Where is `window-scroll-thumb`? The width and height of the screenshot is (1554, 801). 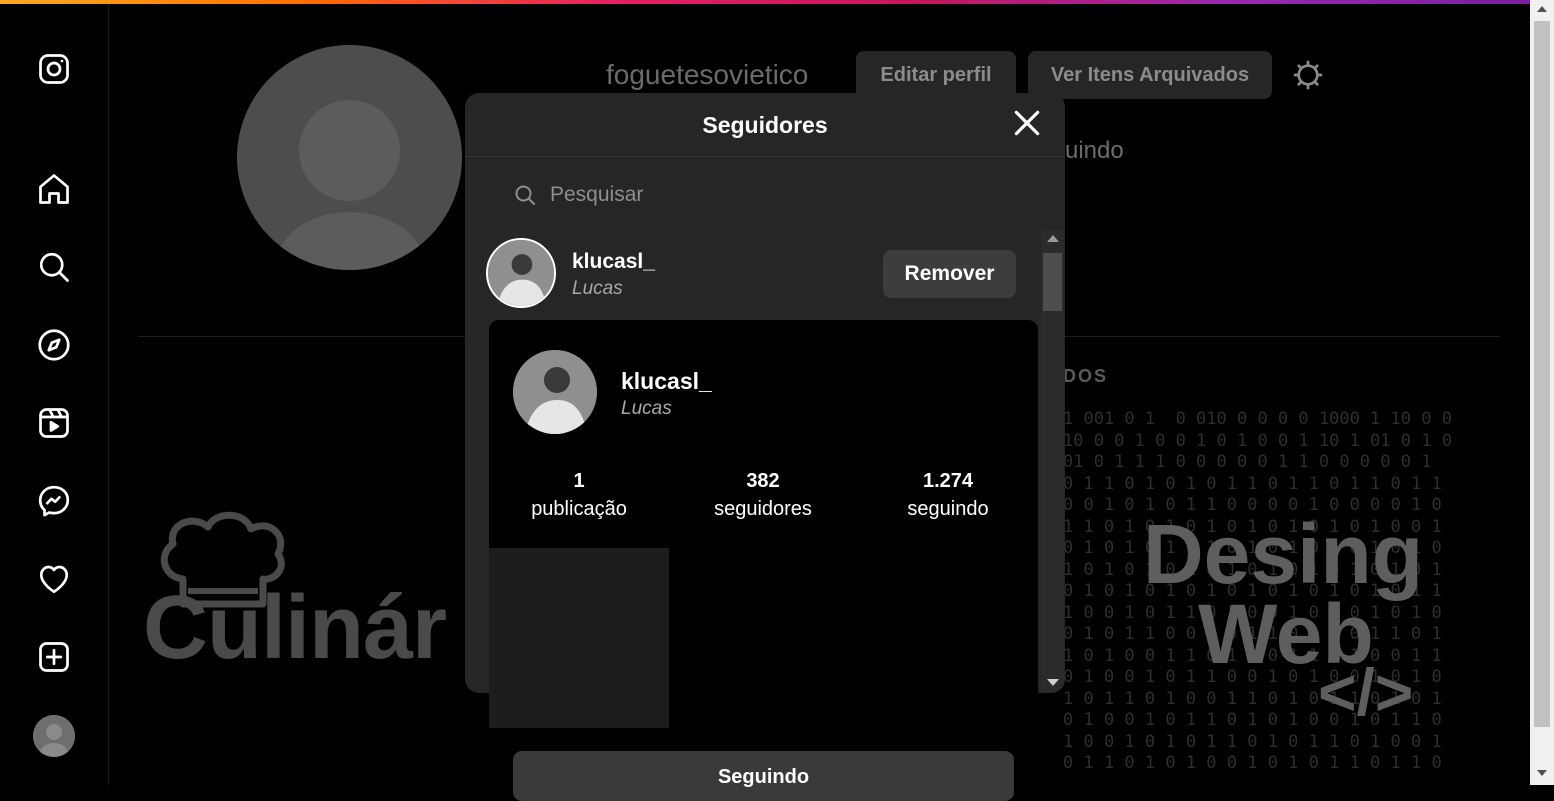
window-scroll-thumb is located at coordinates (1542, 374).